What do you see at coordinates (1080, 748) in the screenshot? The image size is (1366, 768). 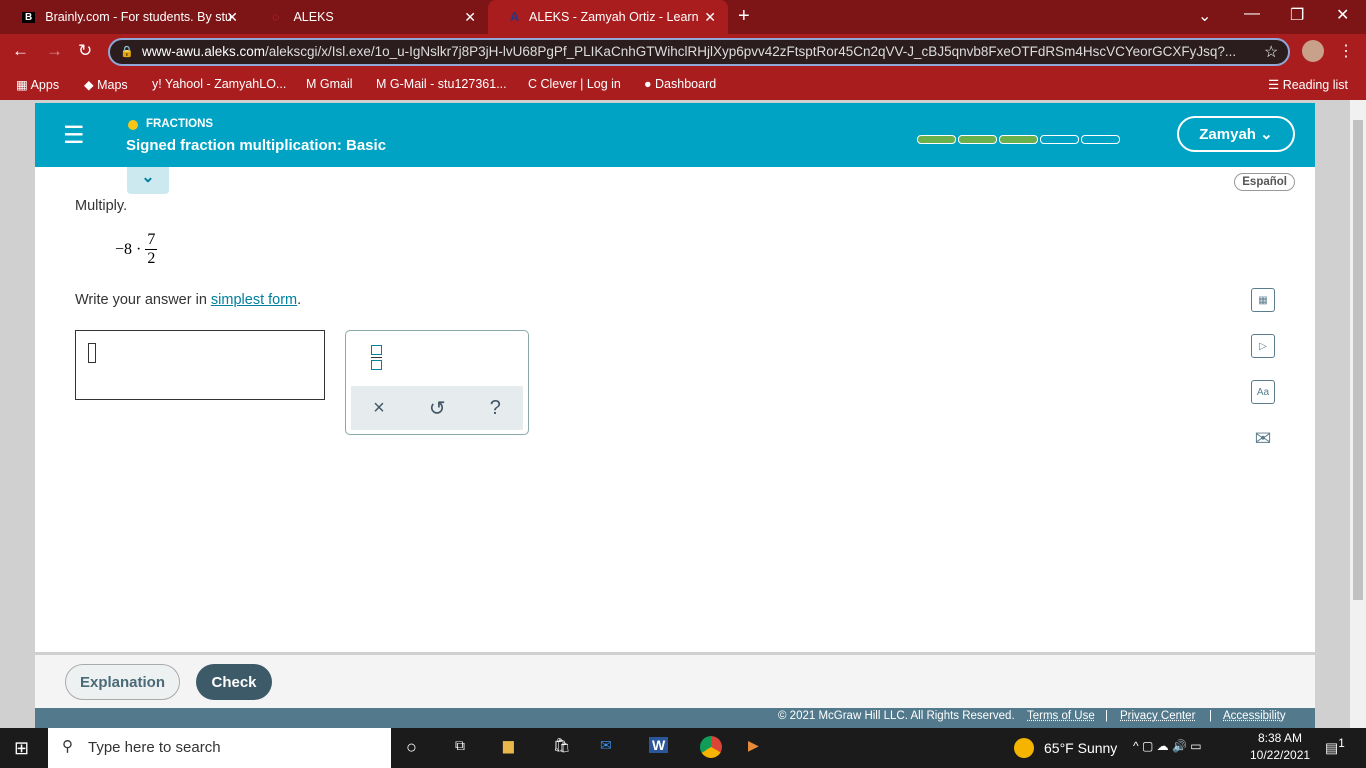 I see `weather-text: 65°F Sunny` at bounding box center [1080, 748].